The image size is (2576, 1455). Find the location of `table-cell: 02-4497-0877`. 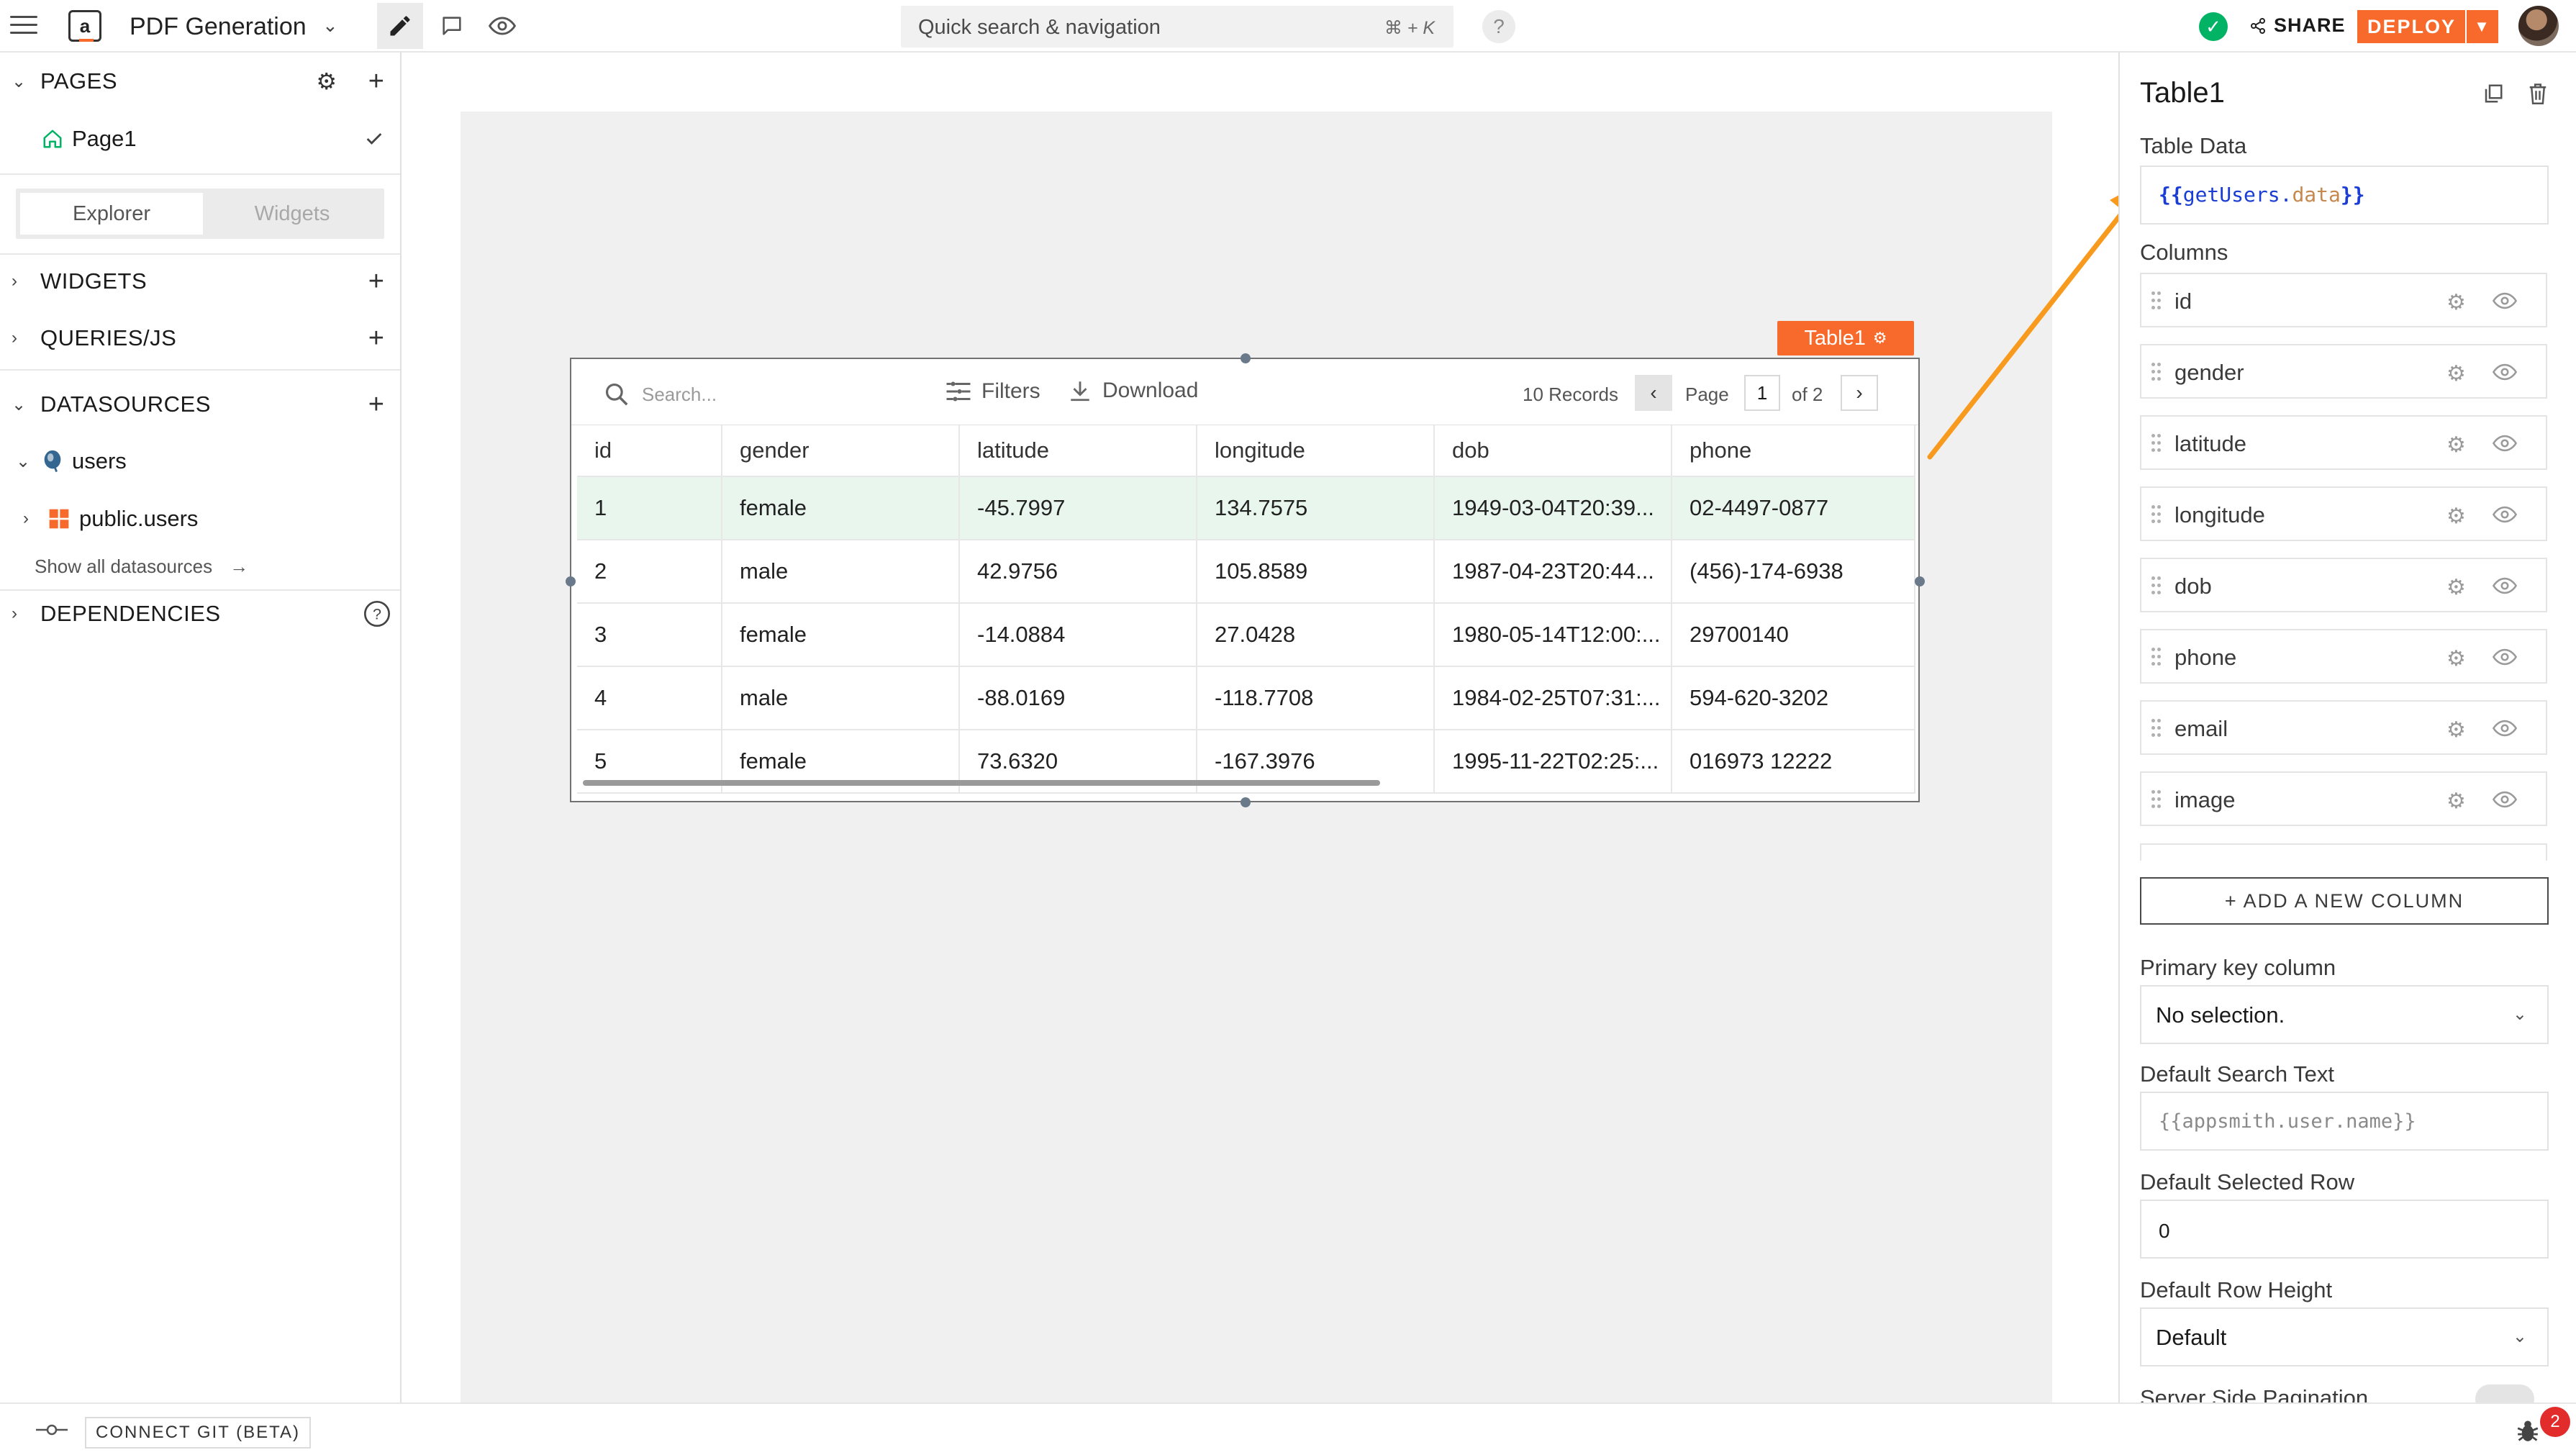

table-cell: 02-4497-0877 is located at coordinates (1793, 508).